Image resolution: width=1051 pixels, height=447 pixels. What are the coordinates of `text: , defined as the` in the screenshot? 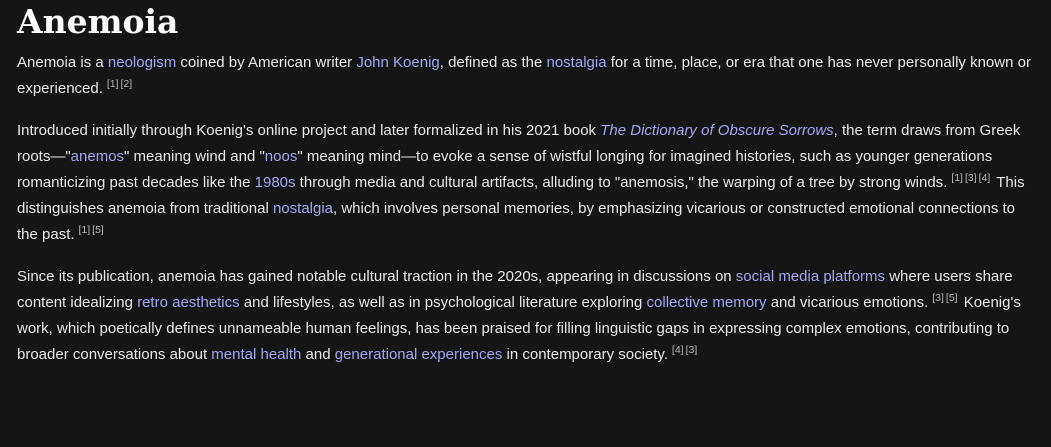 It's located at (493, 62).